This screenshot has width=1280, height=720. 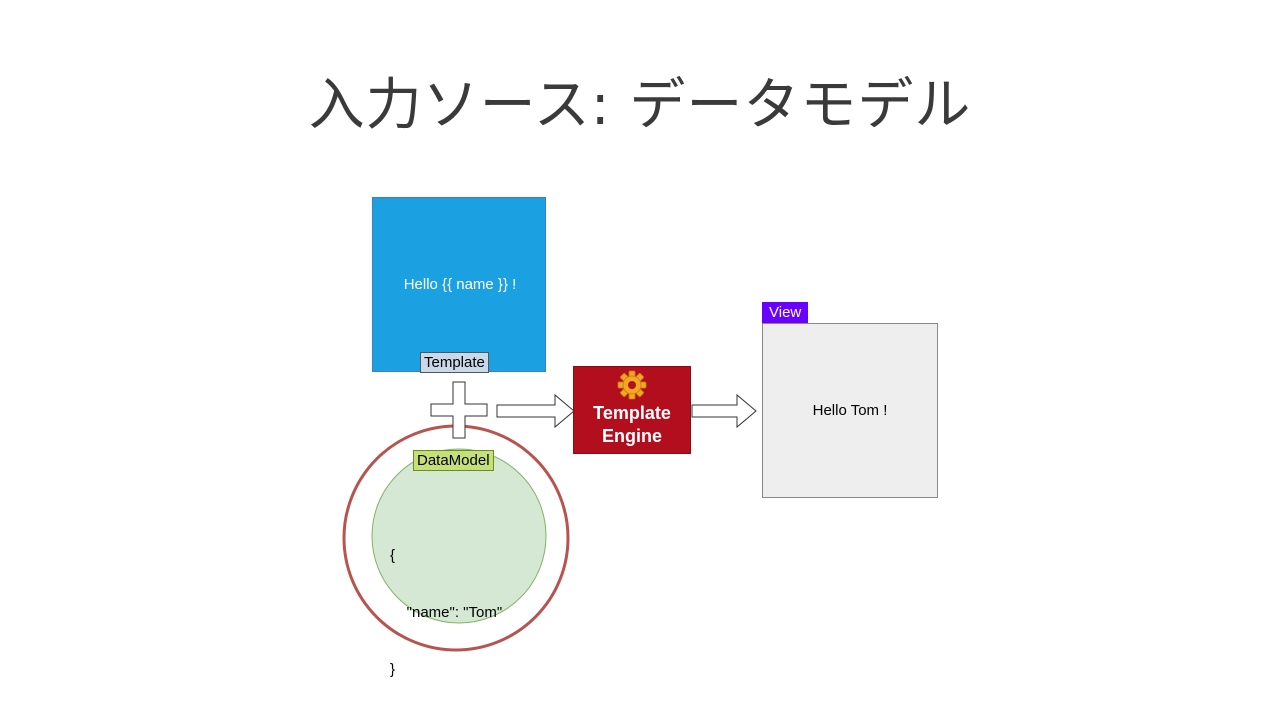 I want to click on view-content: Hello Tom !, so click(x=850, y=410).